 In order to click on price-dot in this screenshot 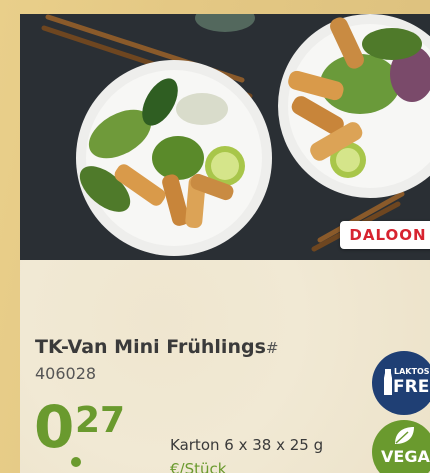, I will do `click(76, 462)`.